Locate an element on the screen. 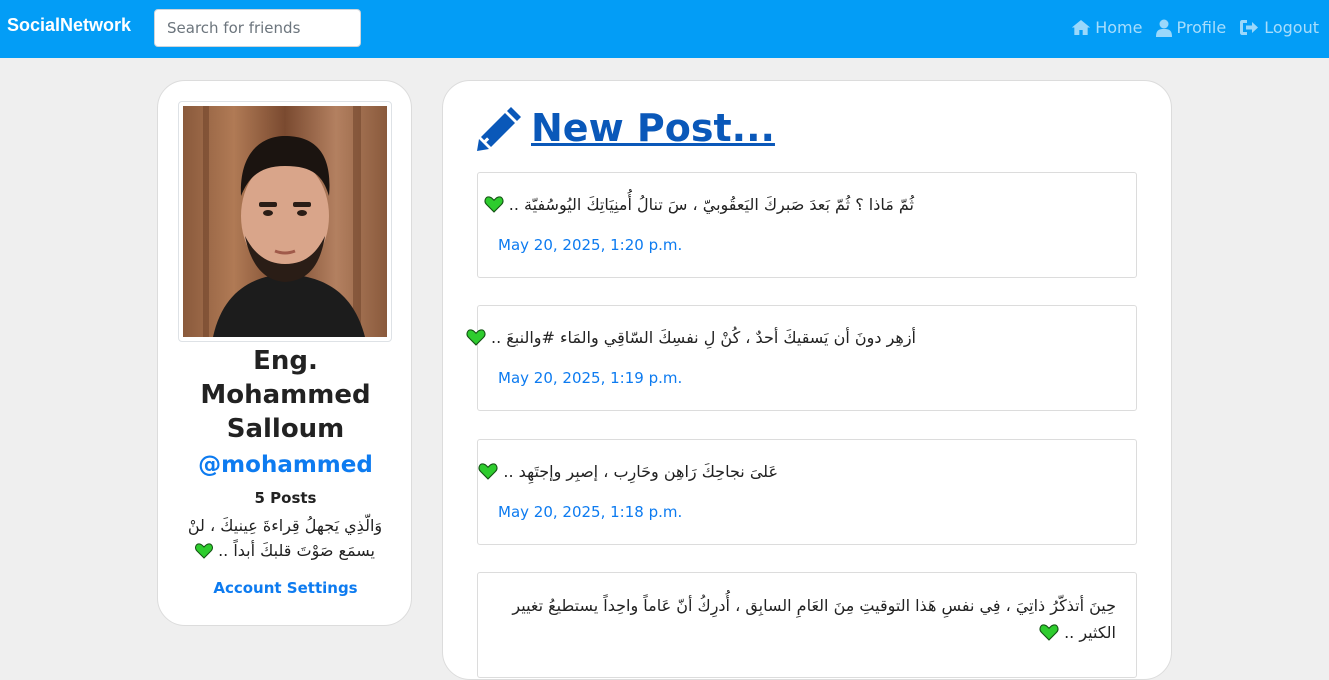 The image size is (1329, 680). search-input is located at coordinates (257, 28).